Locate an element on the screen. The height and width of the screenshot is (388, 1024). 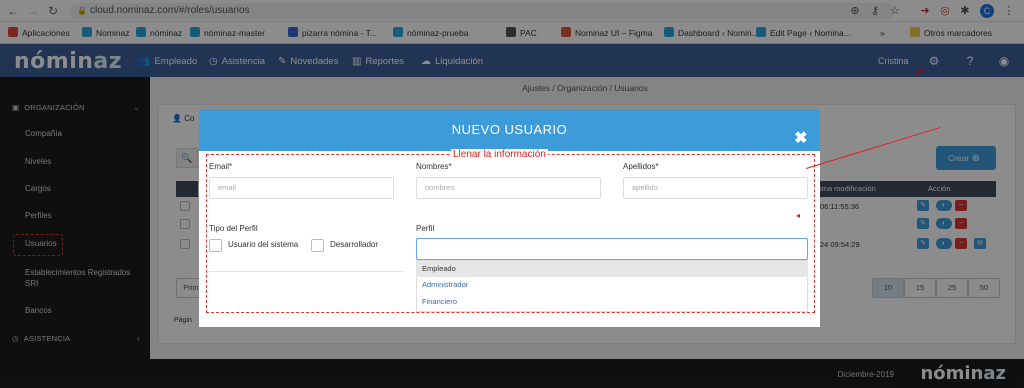
modal-title: NUEVO USUARIO is located at coordinates (509, 129).